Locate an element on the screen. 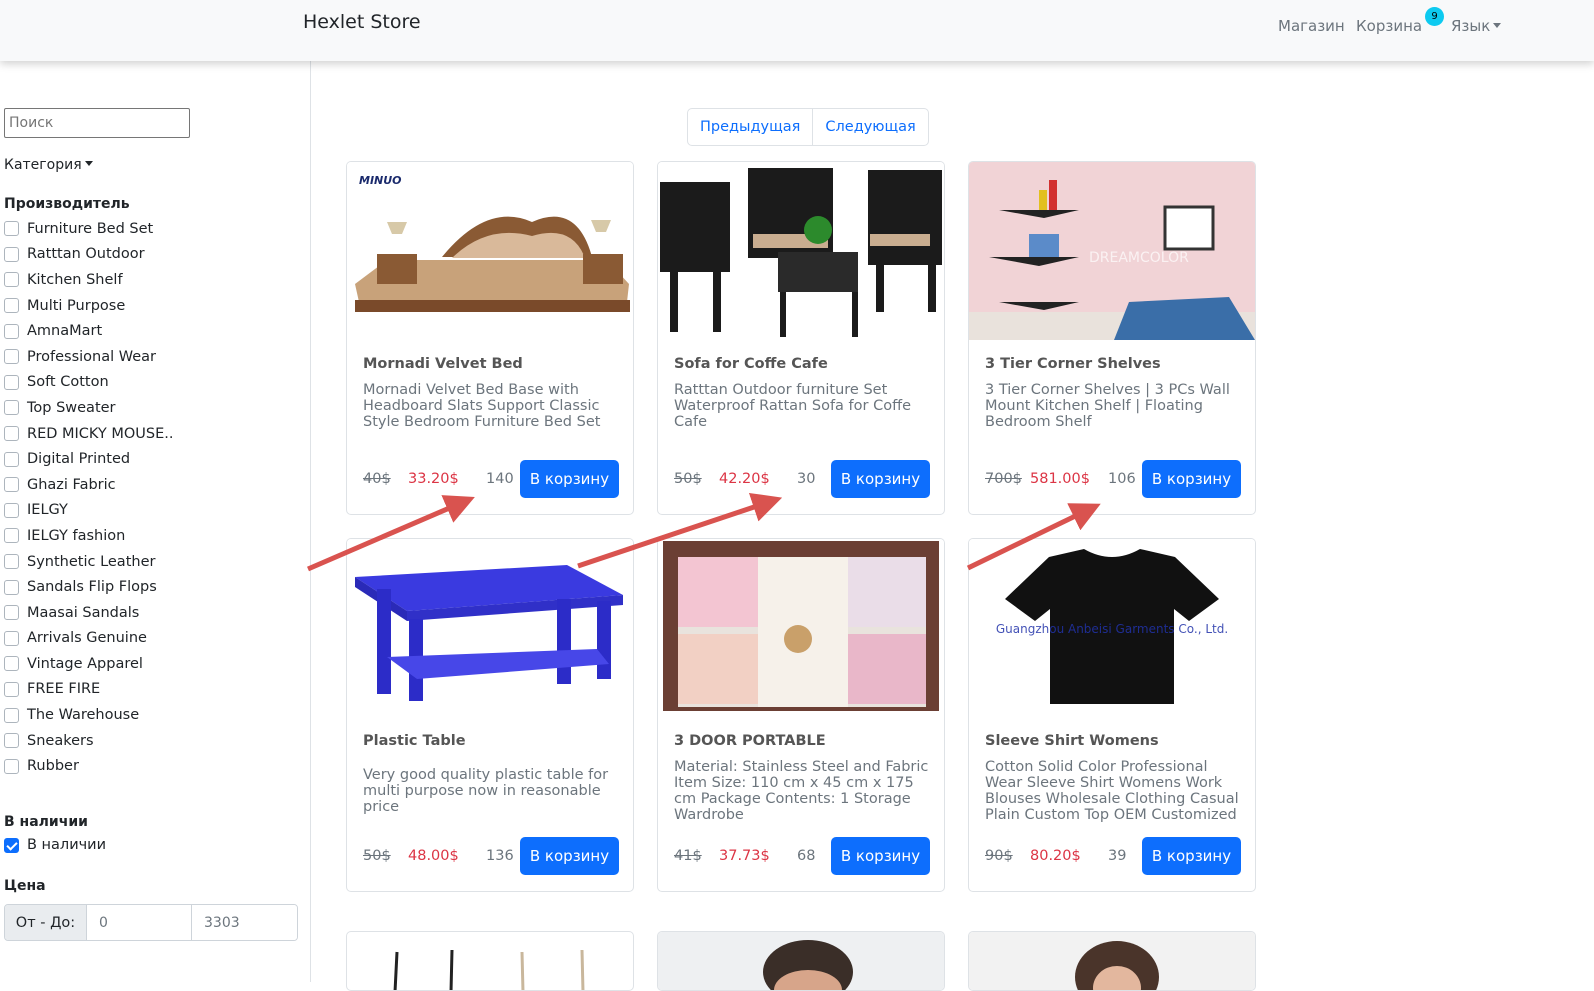 The width and height of the screenshot is (1594, 991). product-title: 3 DOOR PORTABLE is located at coordinates (750, 741).